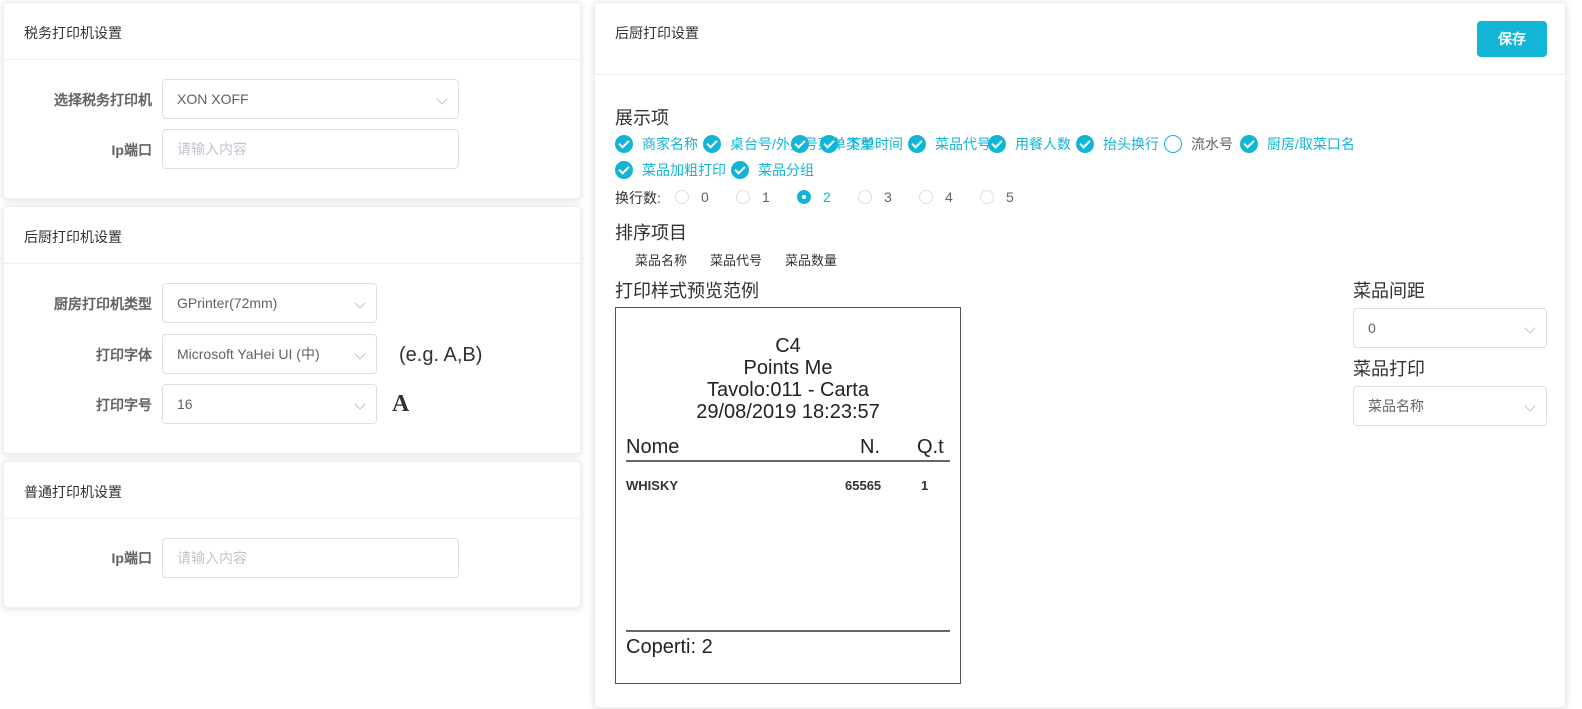 This screenshot has width=1582, height=709. Describe the element at coordinates (653, 447) in the screenshot. I see `receipt-col-name: Nome` at that location.